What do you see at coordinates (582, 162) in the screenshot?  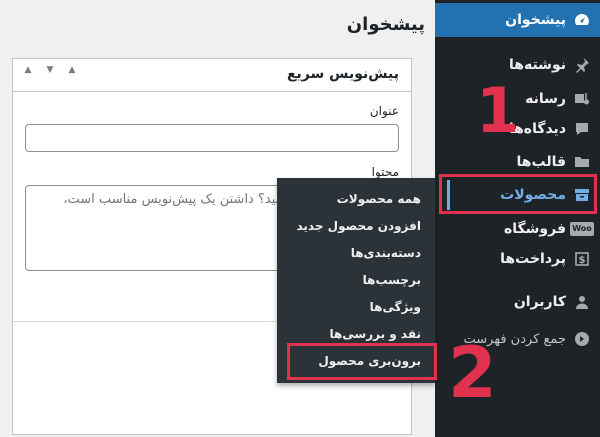 I see `folder-icon` at bounding box center [582, 162].